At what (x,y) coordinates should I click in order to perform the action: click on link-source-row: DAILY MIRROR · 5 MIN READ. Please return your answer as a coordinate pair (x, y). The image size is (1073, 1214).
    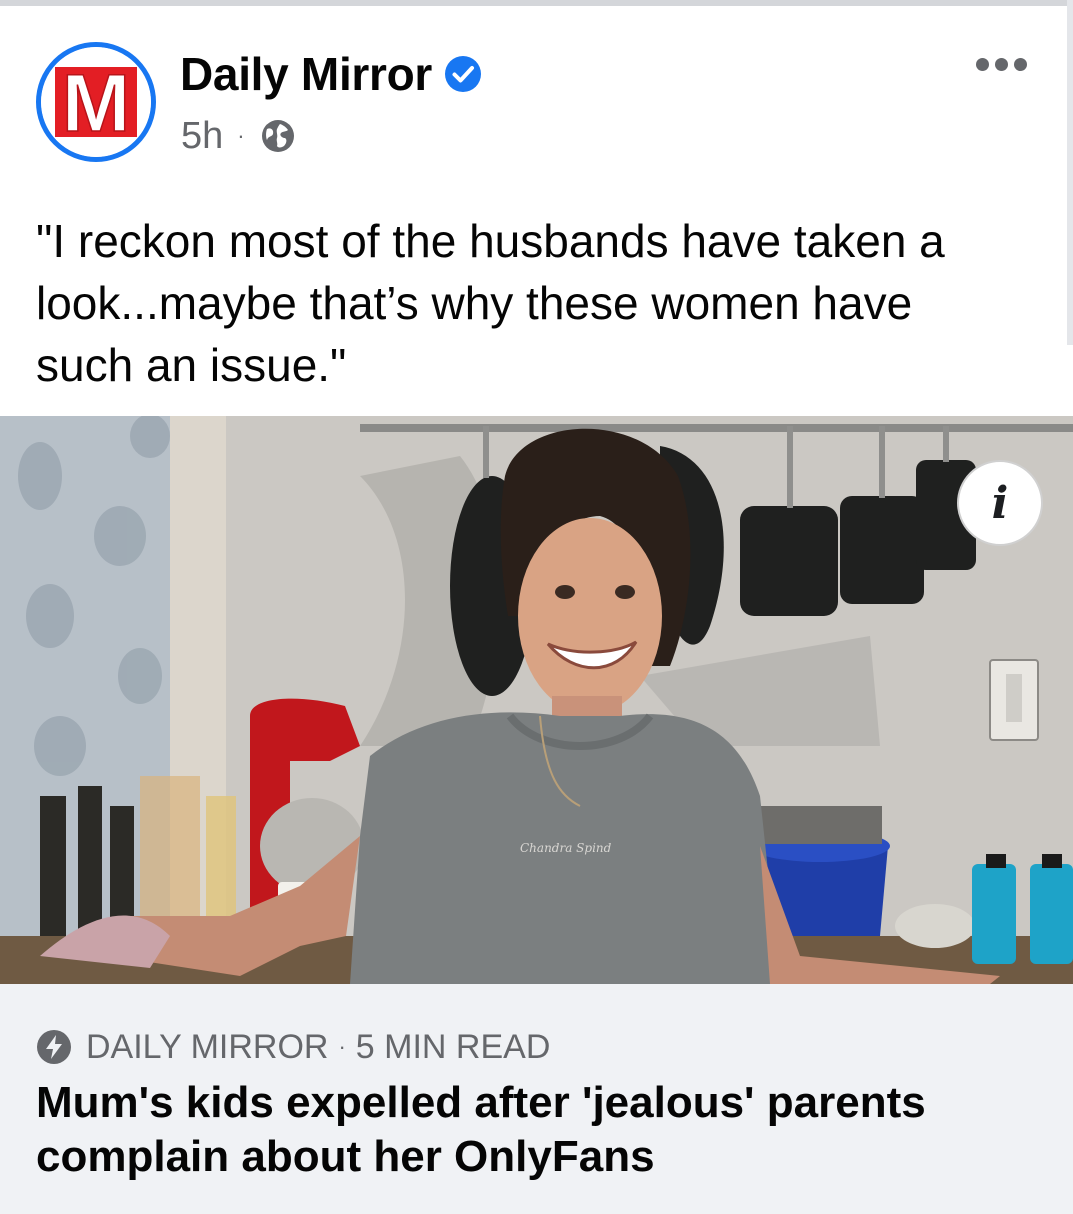
    Looking at the image, I should click on (293, 1047).